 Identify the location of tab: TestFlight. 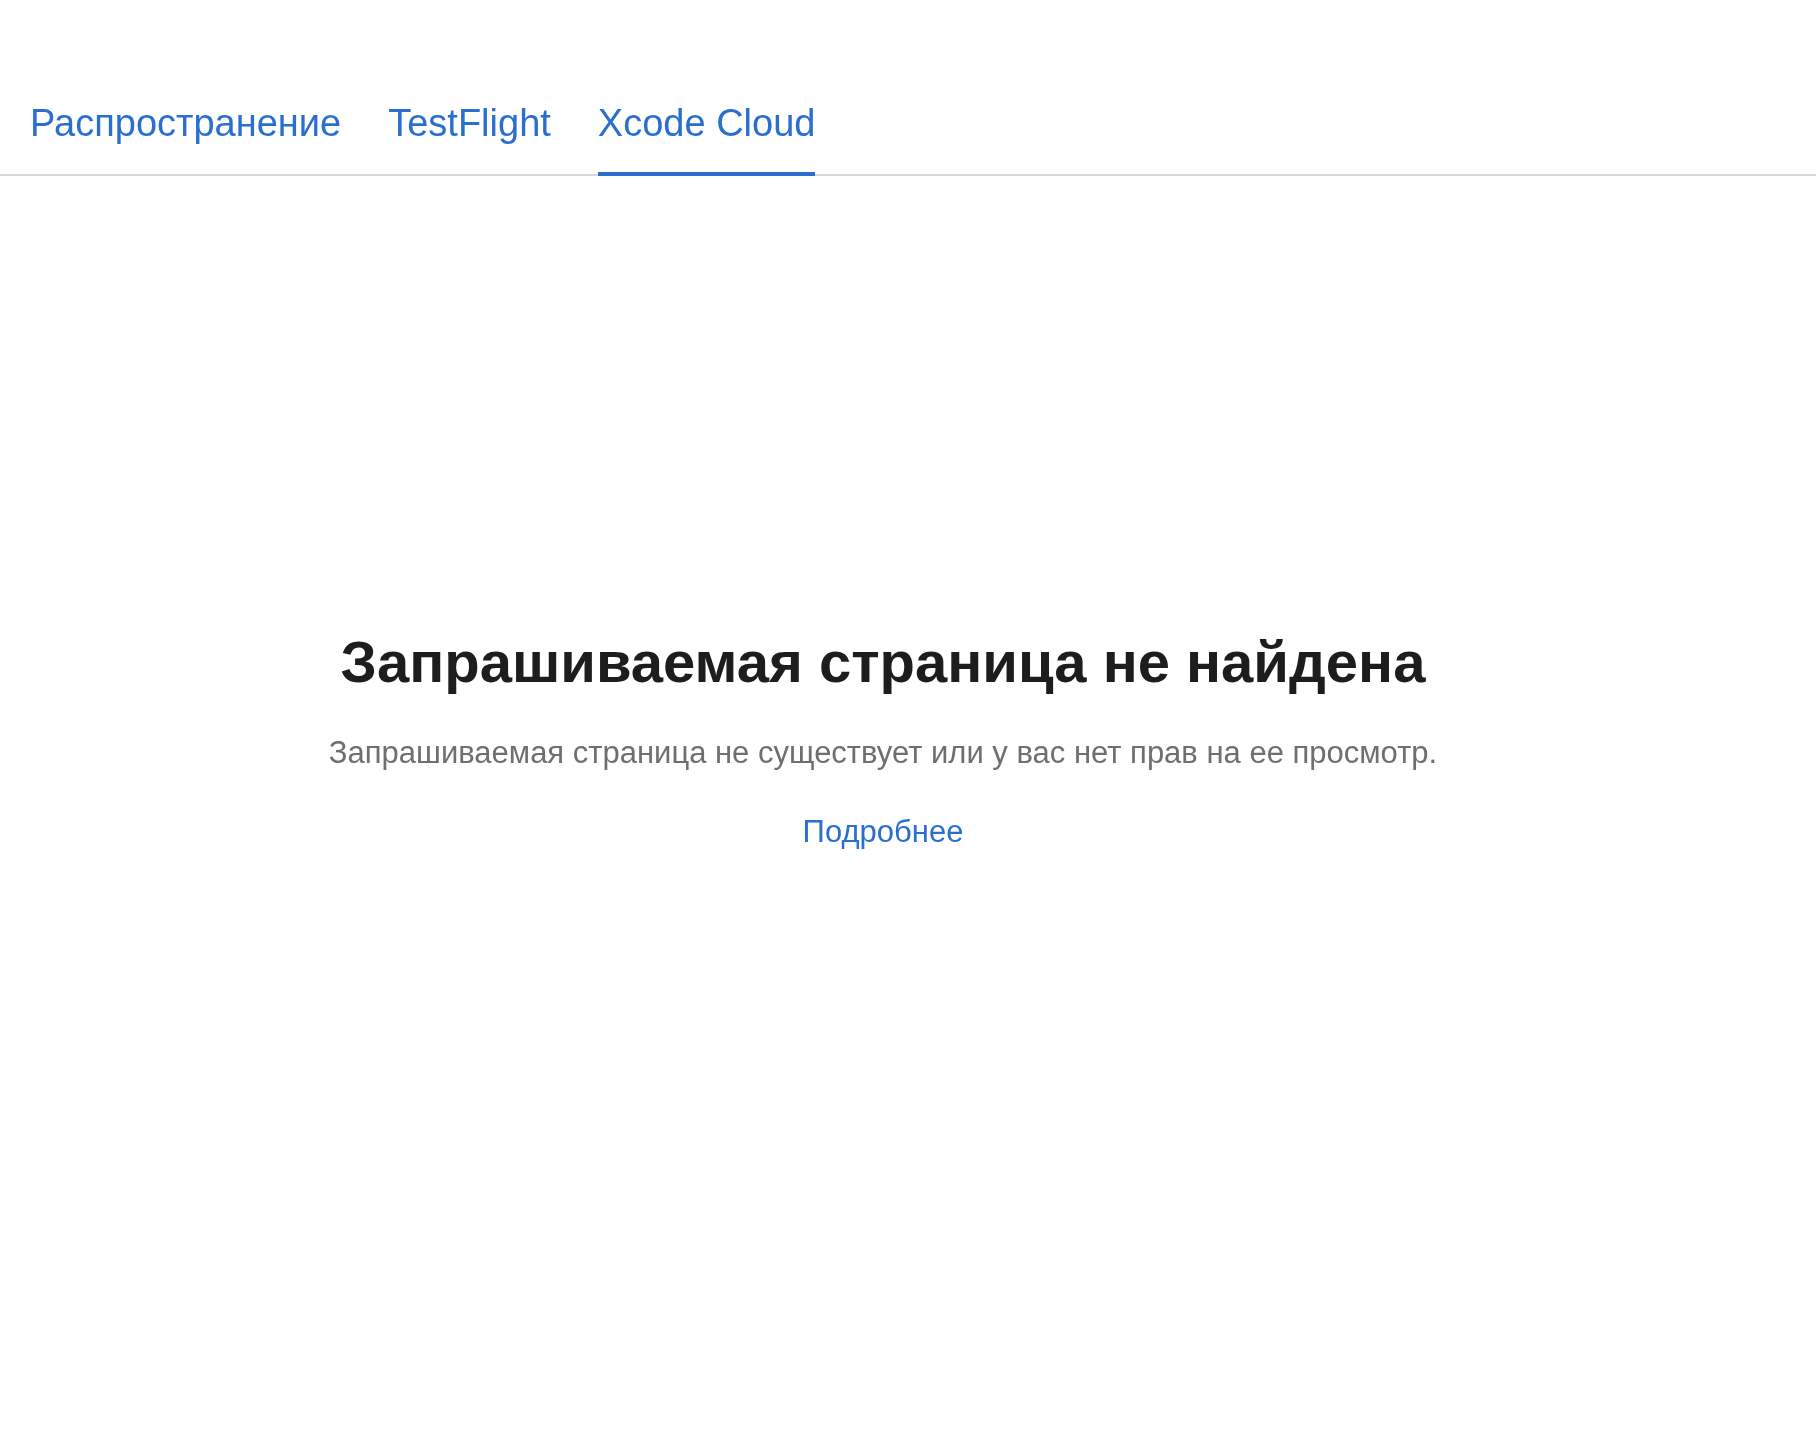
(469, 138).